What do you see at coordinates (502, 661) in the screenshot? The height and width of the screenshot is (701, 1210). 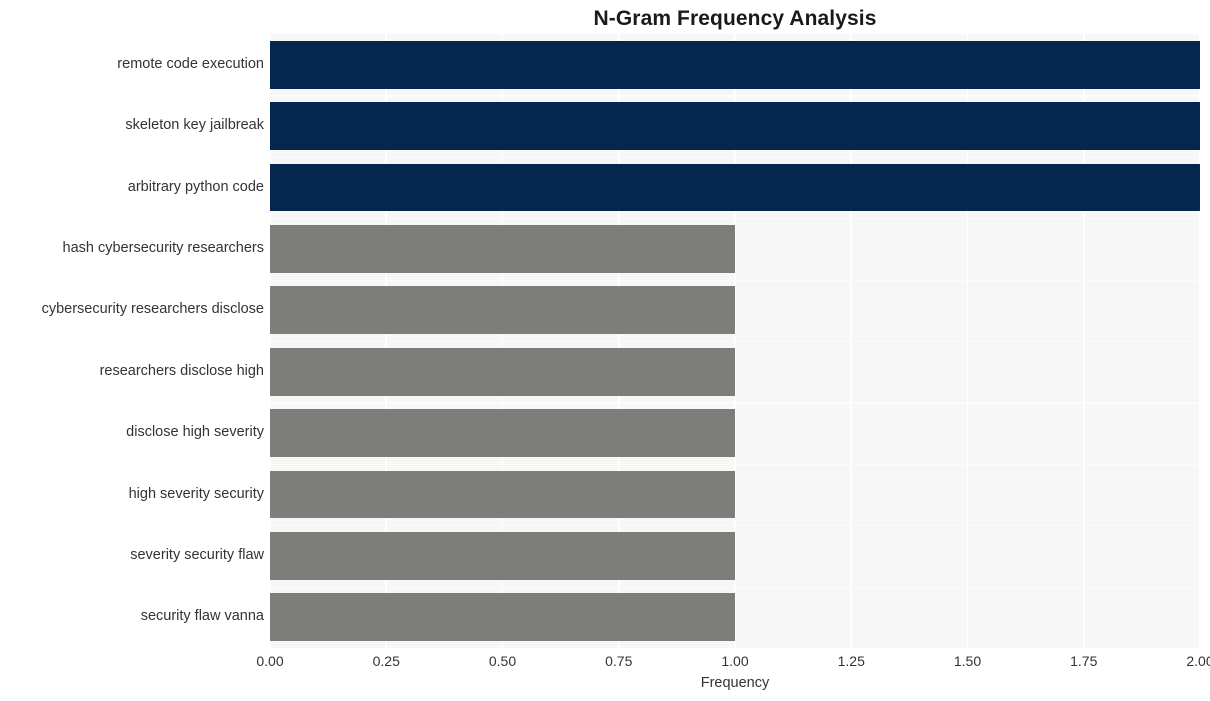 I see `x-axis-tick-label: 0.50` at bounding box center [502, 661].